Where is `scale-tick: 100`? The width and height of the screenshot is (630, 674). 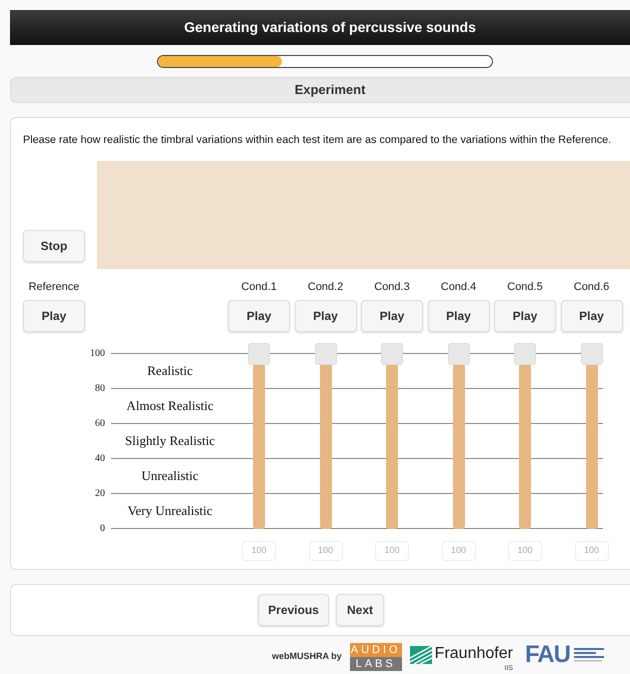 scale-tick: 100 is located at coordinates (97, 354).